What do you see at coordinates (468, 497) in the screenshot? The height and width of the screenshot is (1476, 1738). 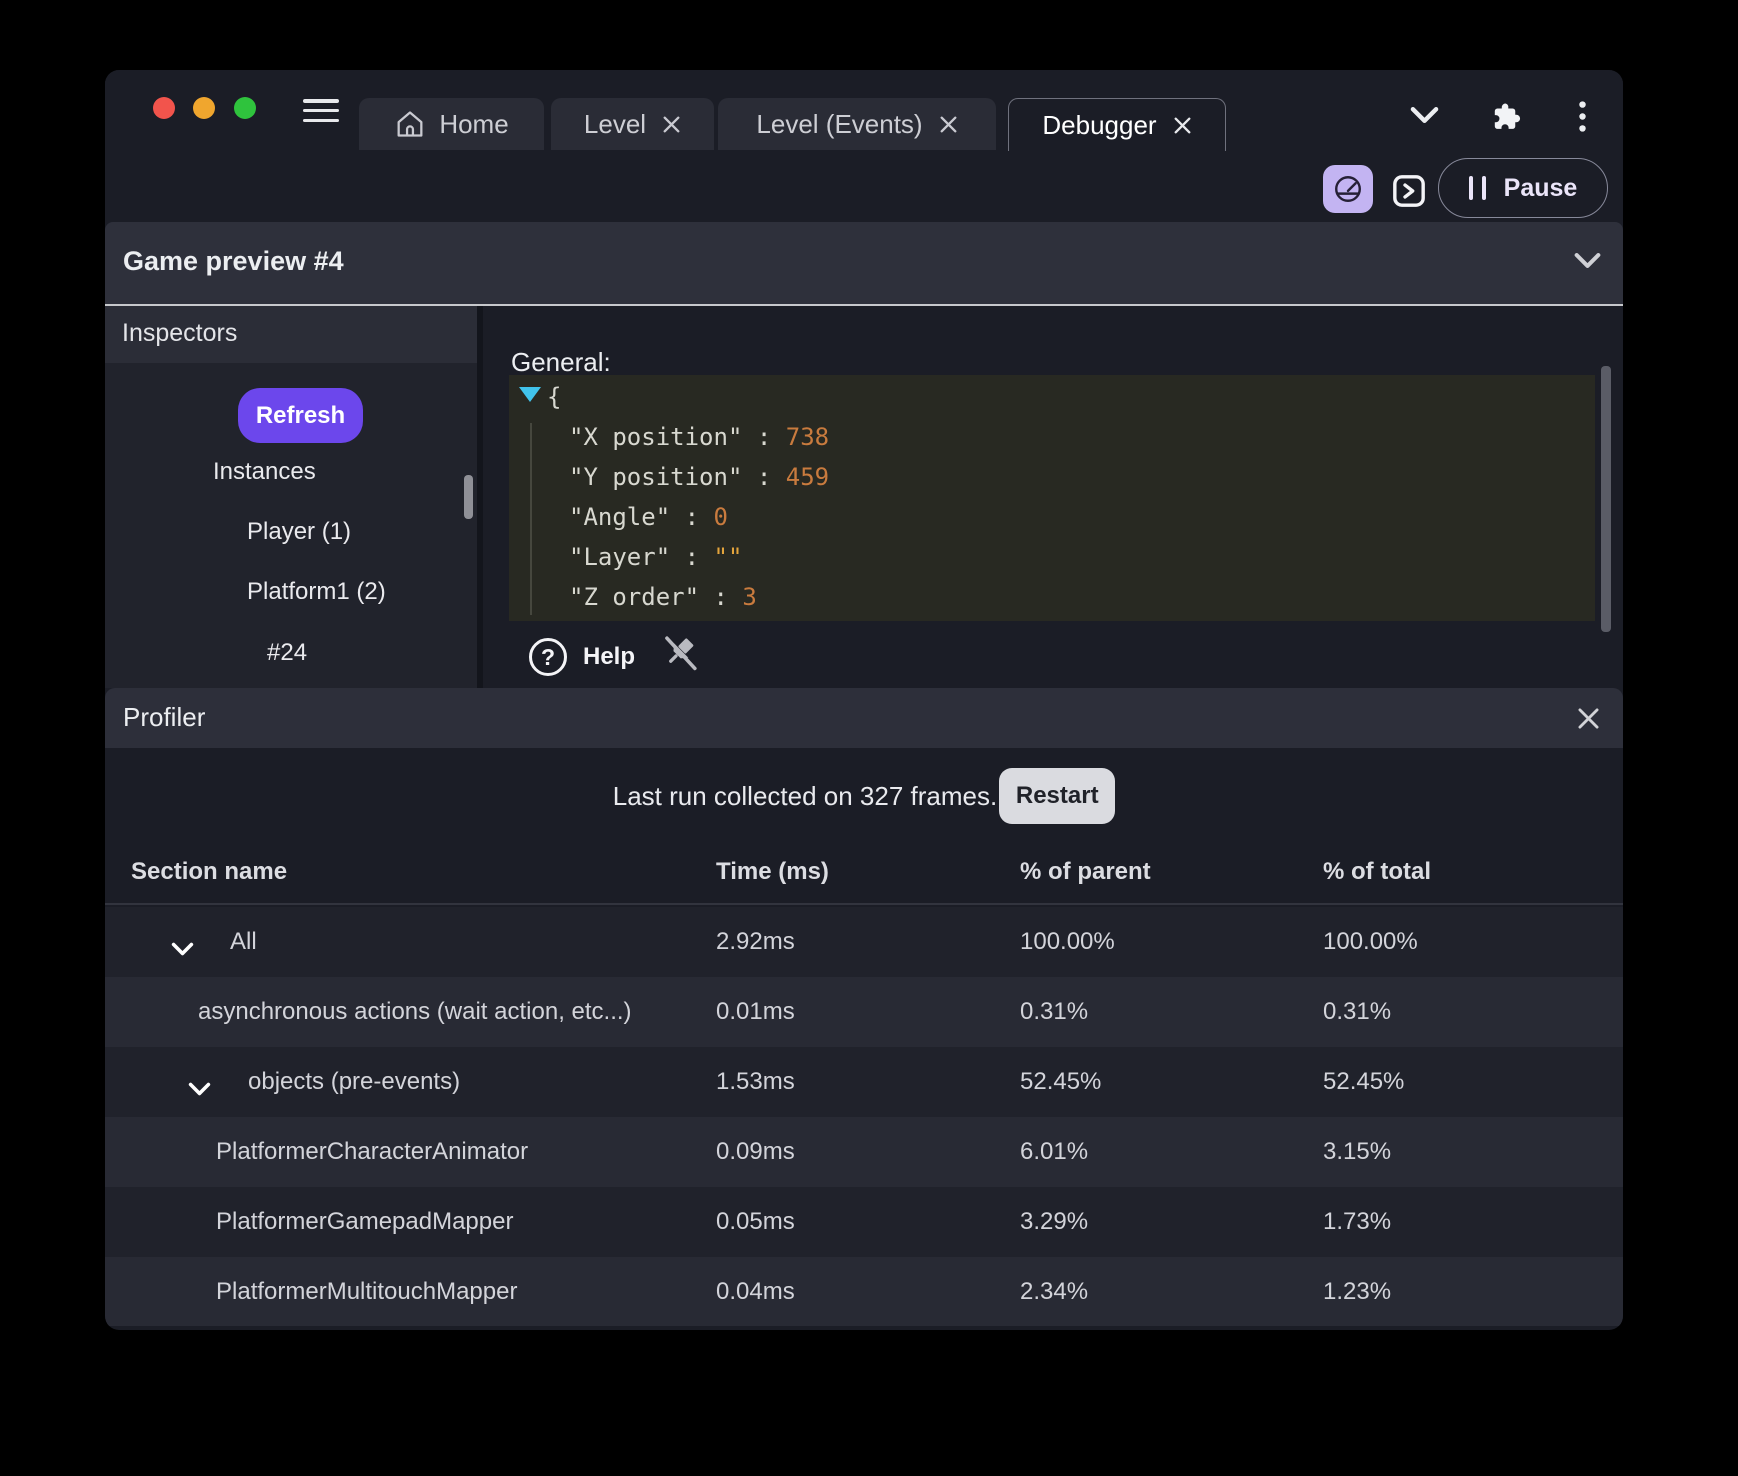 I see `inspectors-scrollbar-thumb` at bounding box center [468, 497].